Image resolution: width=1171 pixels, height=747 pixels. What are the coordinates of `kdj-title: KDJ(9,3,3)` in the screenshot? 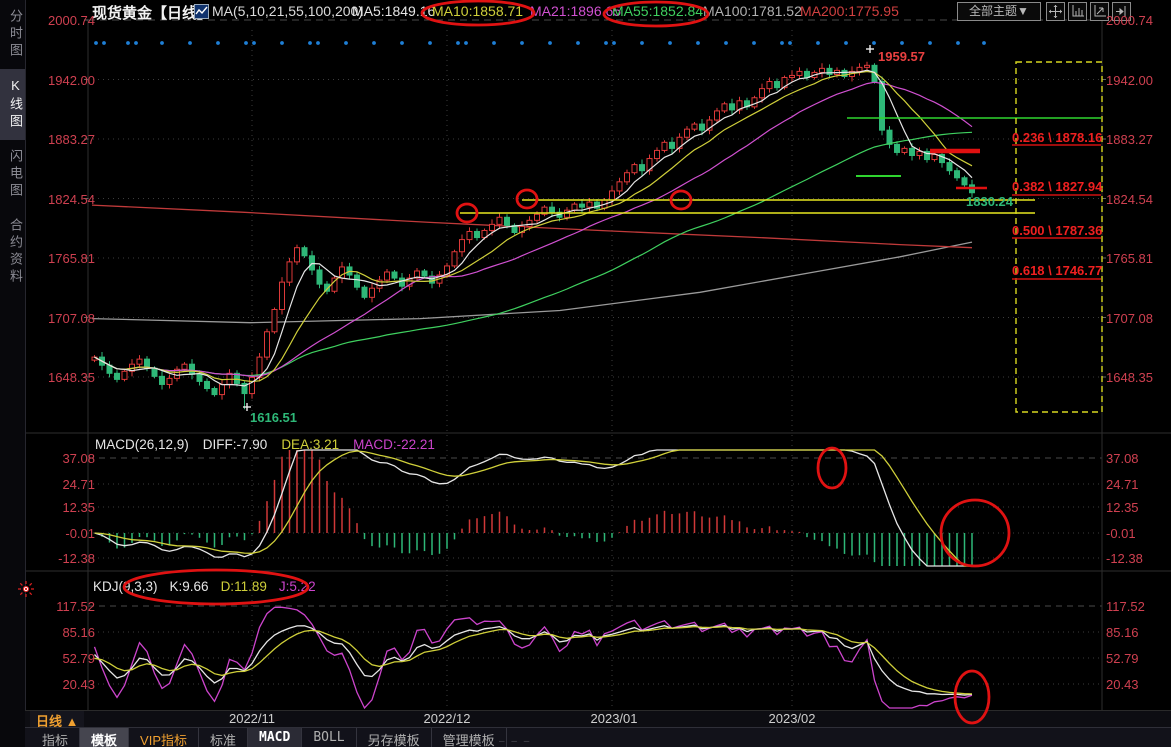 It's located at (125, 586).